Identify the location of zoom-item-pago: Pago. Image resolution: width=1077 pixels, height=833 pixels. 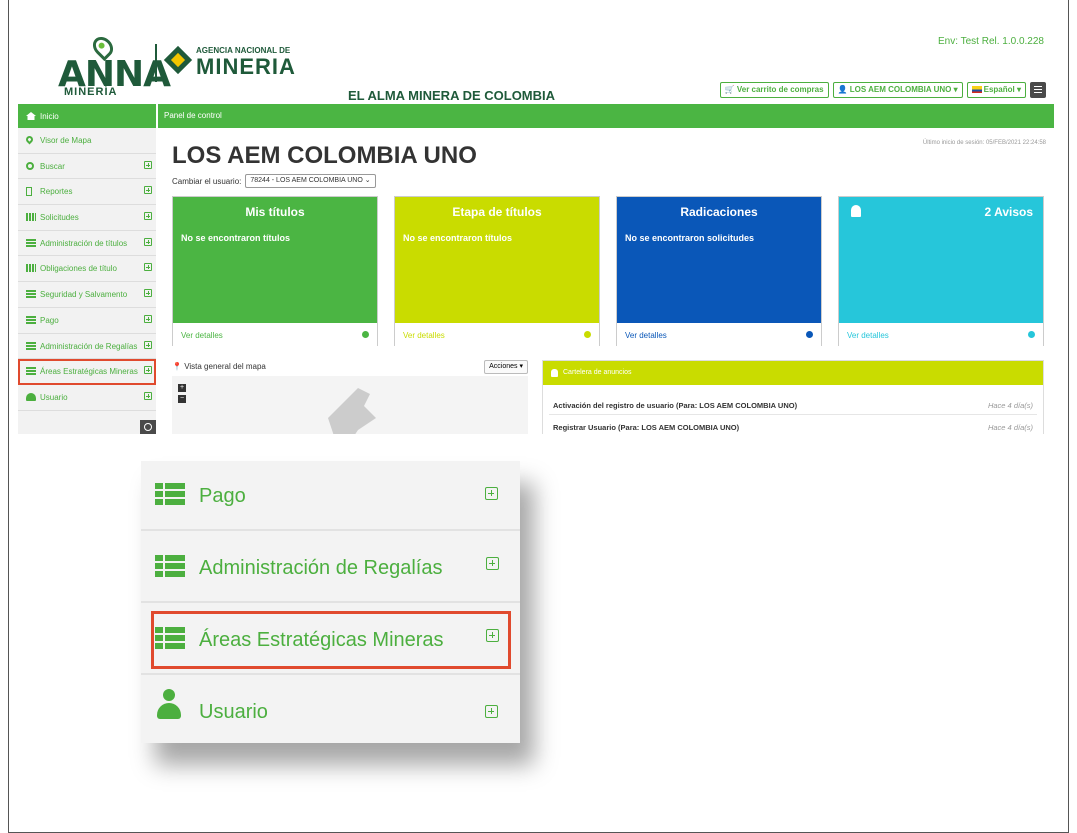
(330, 496).